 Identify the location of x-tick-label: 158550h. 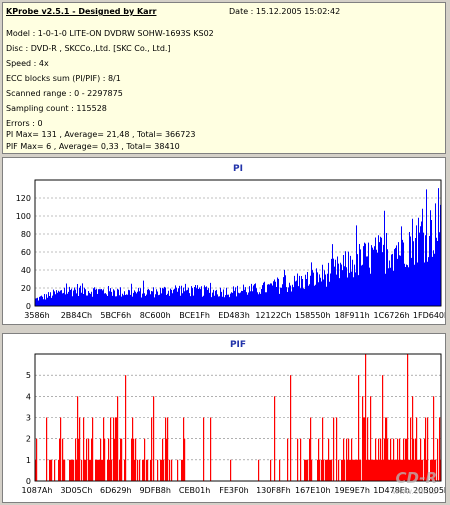
(313, 315).